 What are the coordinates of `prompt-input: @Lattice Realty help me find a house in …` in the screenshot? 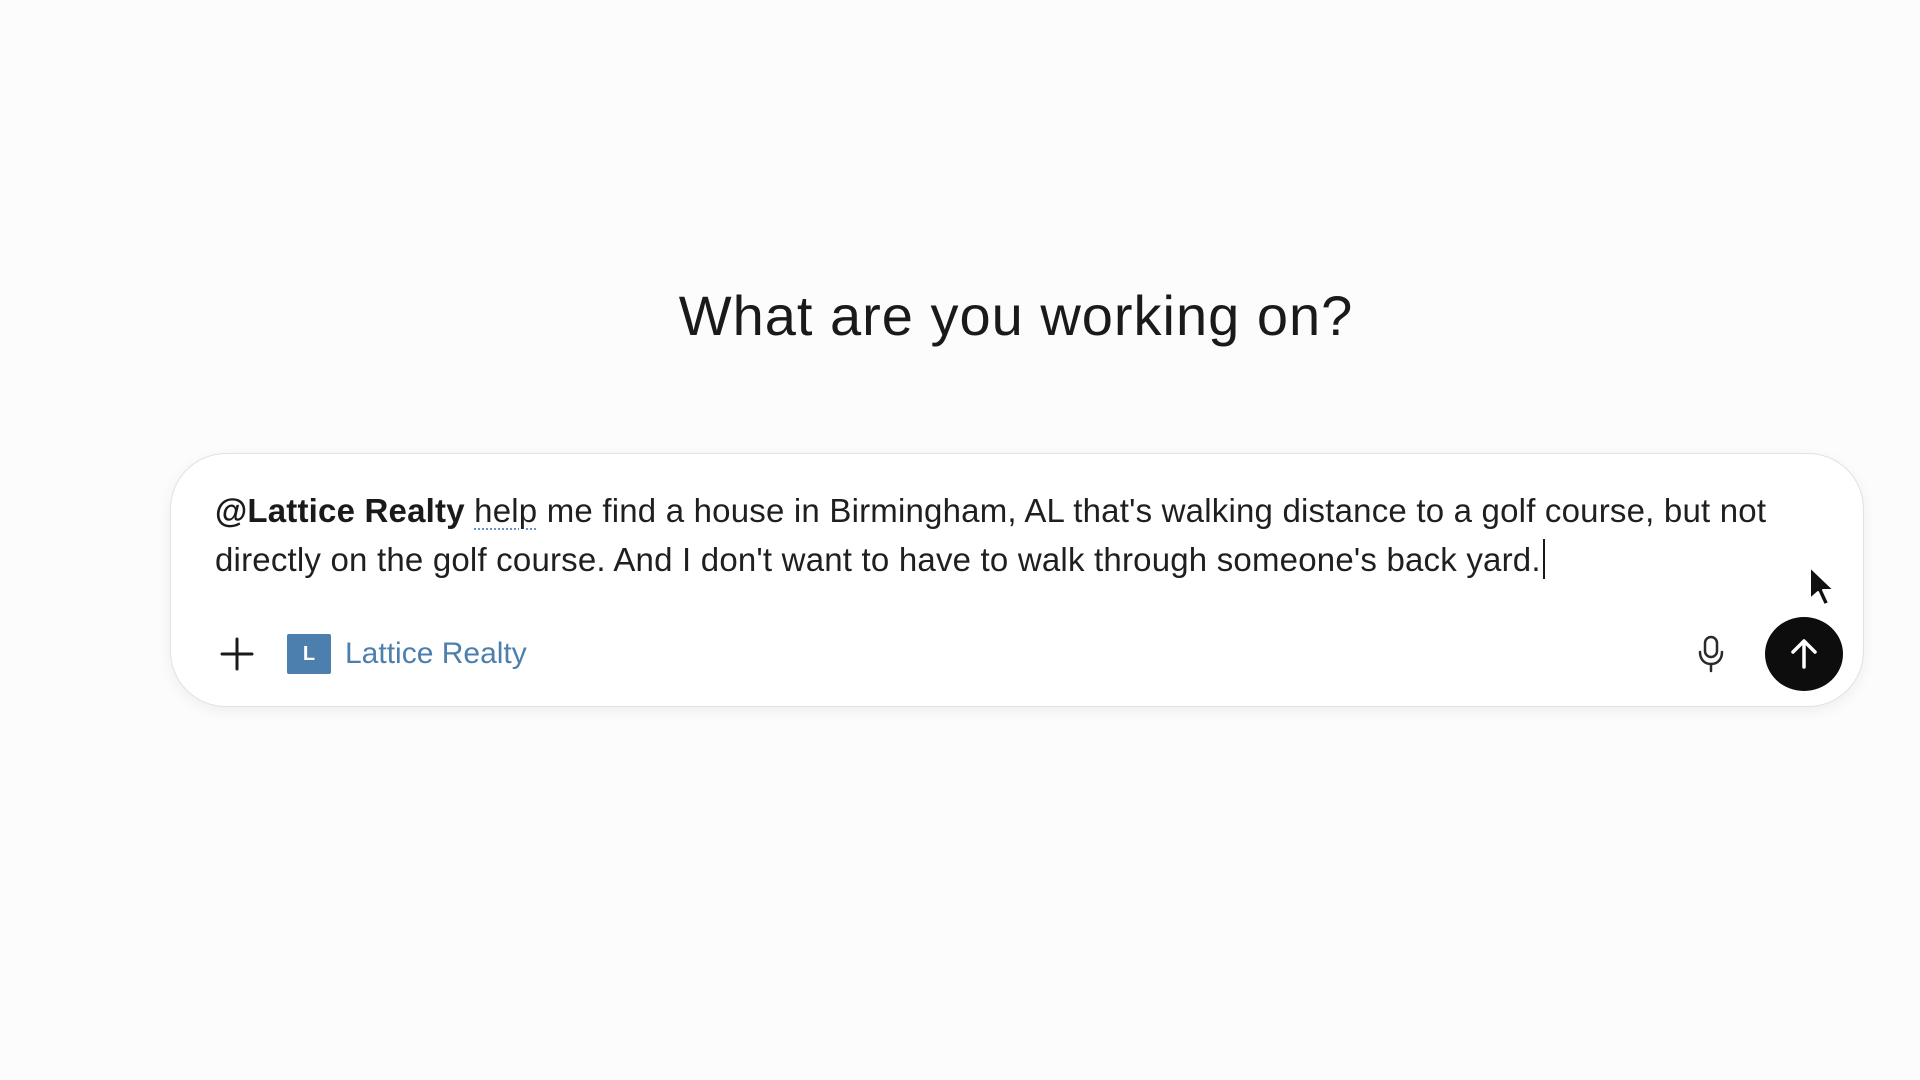 It's located at (1015, 535).